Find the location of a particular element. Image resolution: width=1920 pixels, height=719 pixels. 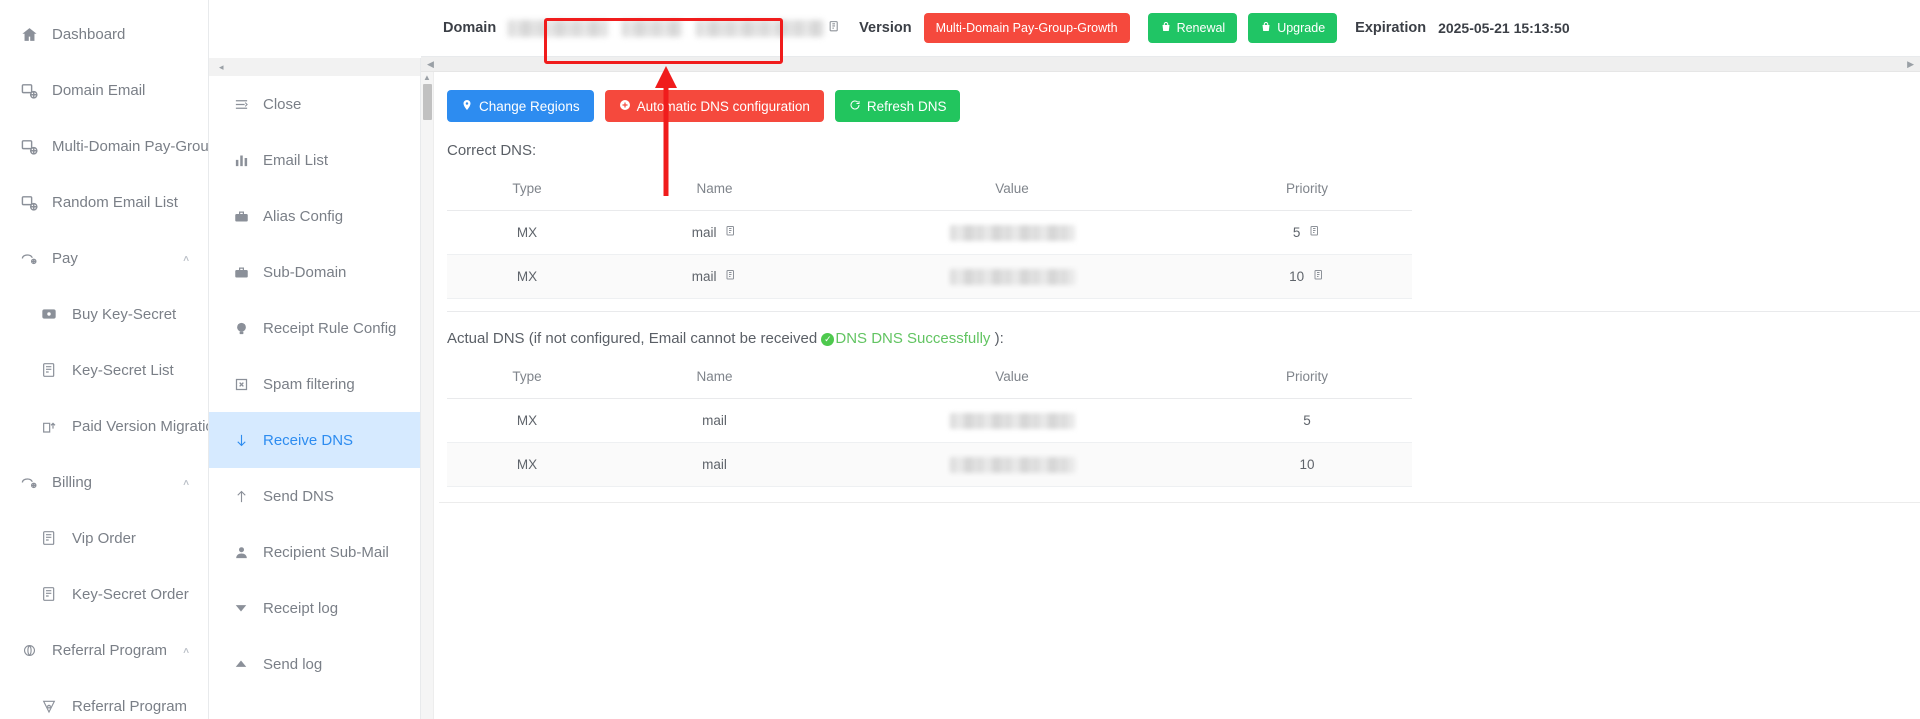

submenu-item-email-list: Email List is located at coordinates (314, 160).